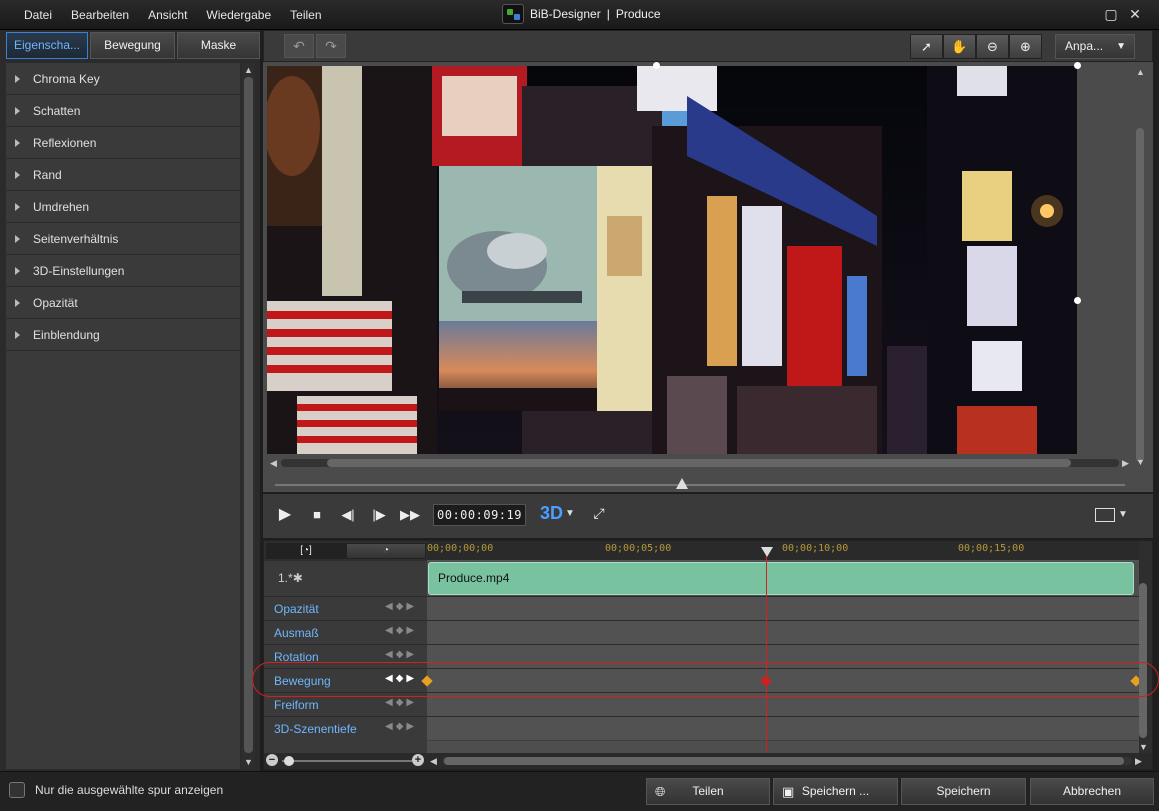 This screenshot has width=1159, height=811. Describe the element at coordinates (700, 485) in the screenshot. I see `scrub-slider-track` at that location.